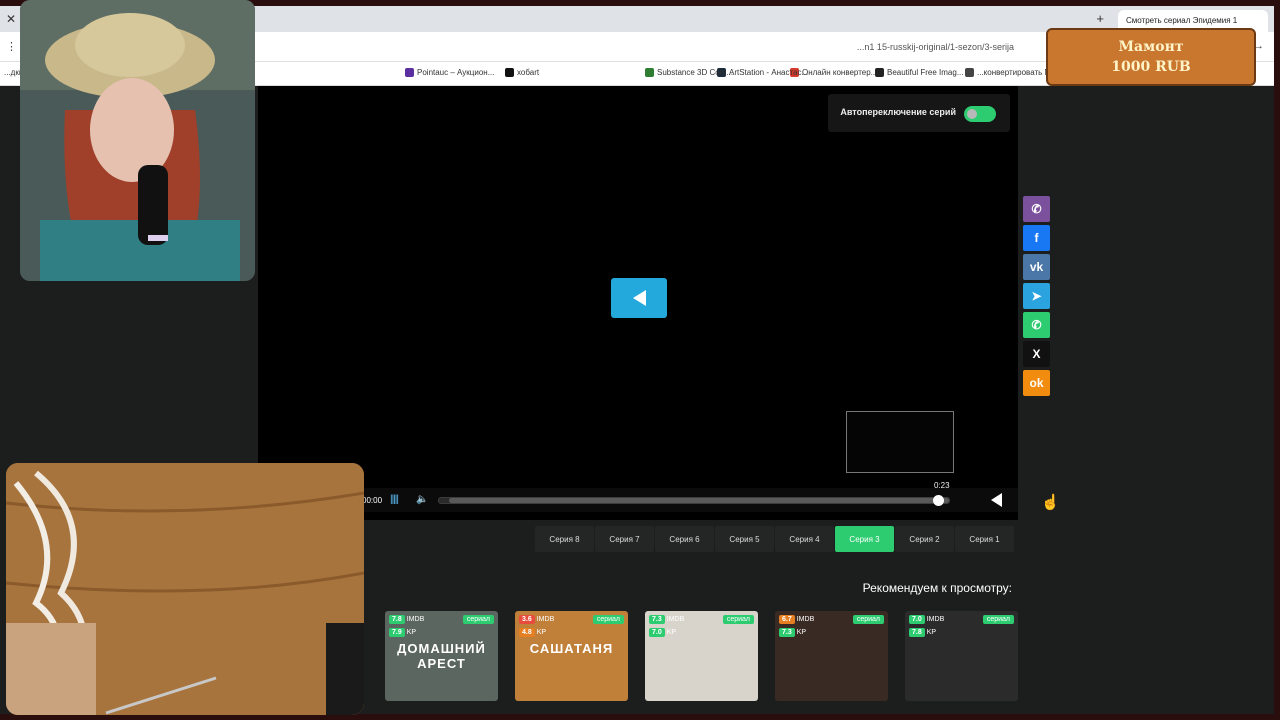 Image resolution: width=1280 pixels, height=720 pixels. I want to click on imdb-rating: 7.3 IMDB, so click(666, 619).